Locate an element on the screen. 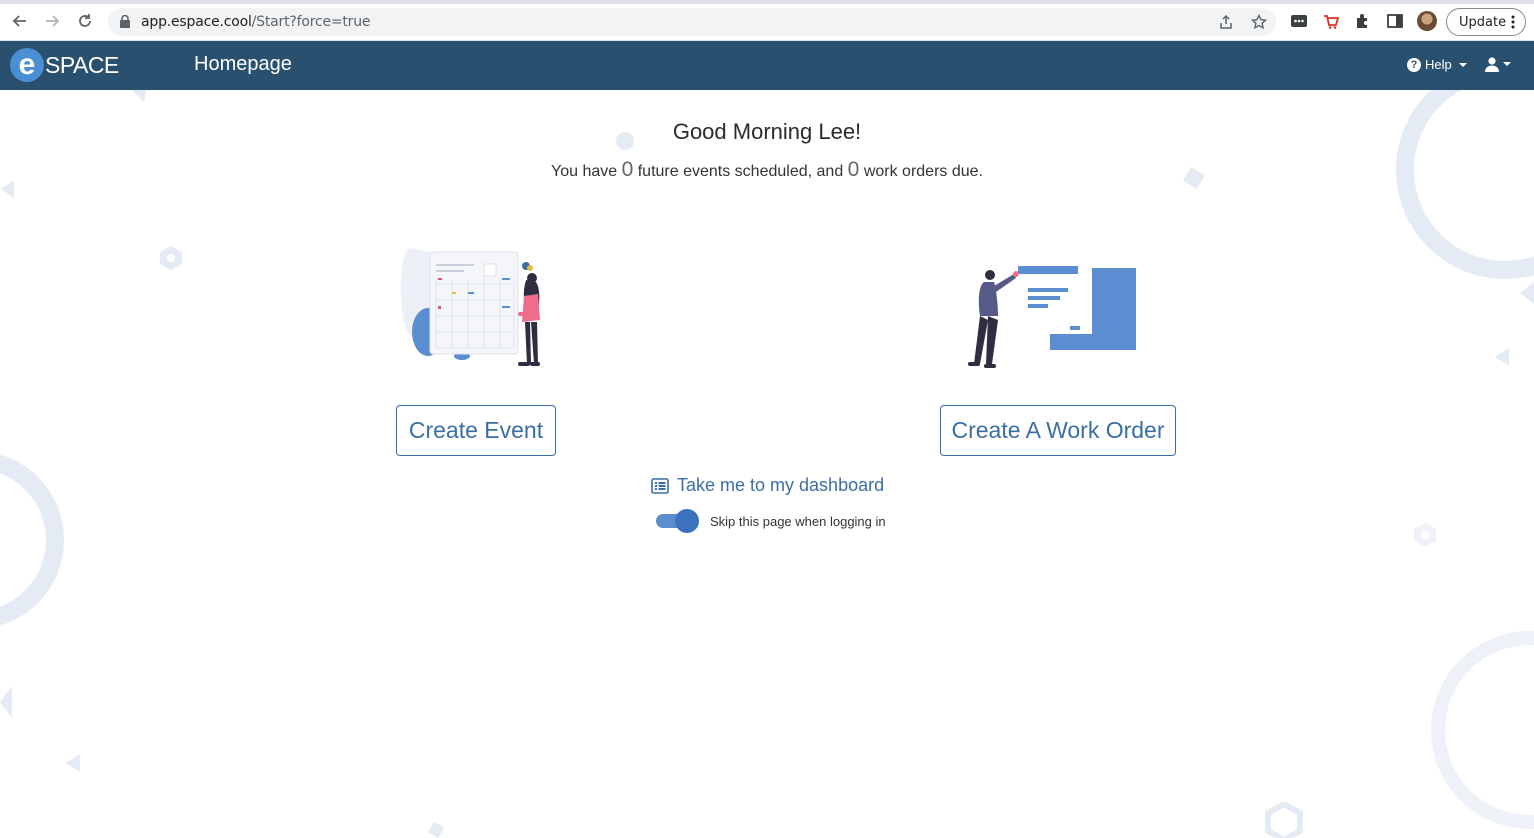 This screenshot has width=1534, height=838. decorative-diamond is located at coordinates (436, 829).